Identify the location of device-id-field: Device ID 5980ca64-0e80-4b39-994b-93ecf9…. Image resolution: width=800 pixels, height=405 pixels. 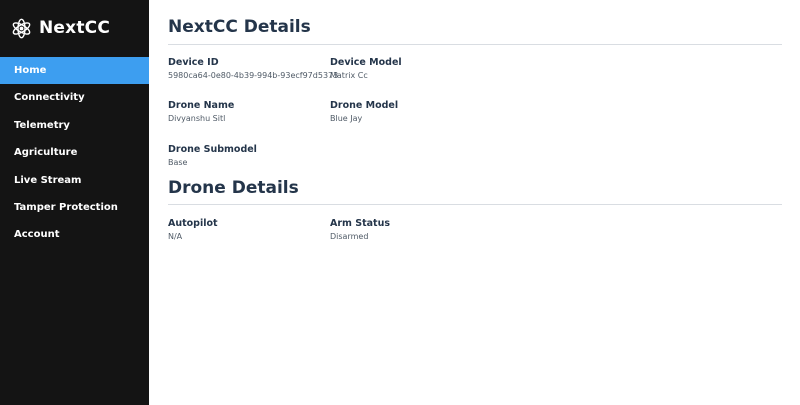
(253, 69).